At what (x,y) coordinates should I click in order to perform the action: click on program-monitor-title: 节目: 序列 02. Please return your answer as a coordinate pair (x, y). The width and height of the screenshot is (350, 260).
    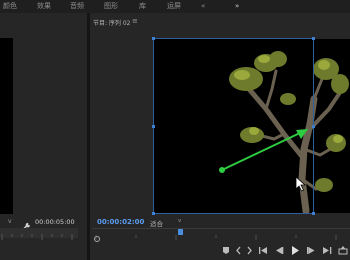
    Looking at the image, I should click on (111, 22).